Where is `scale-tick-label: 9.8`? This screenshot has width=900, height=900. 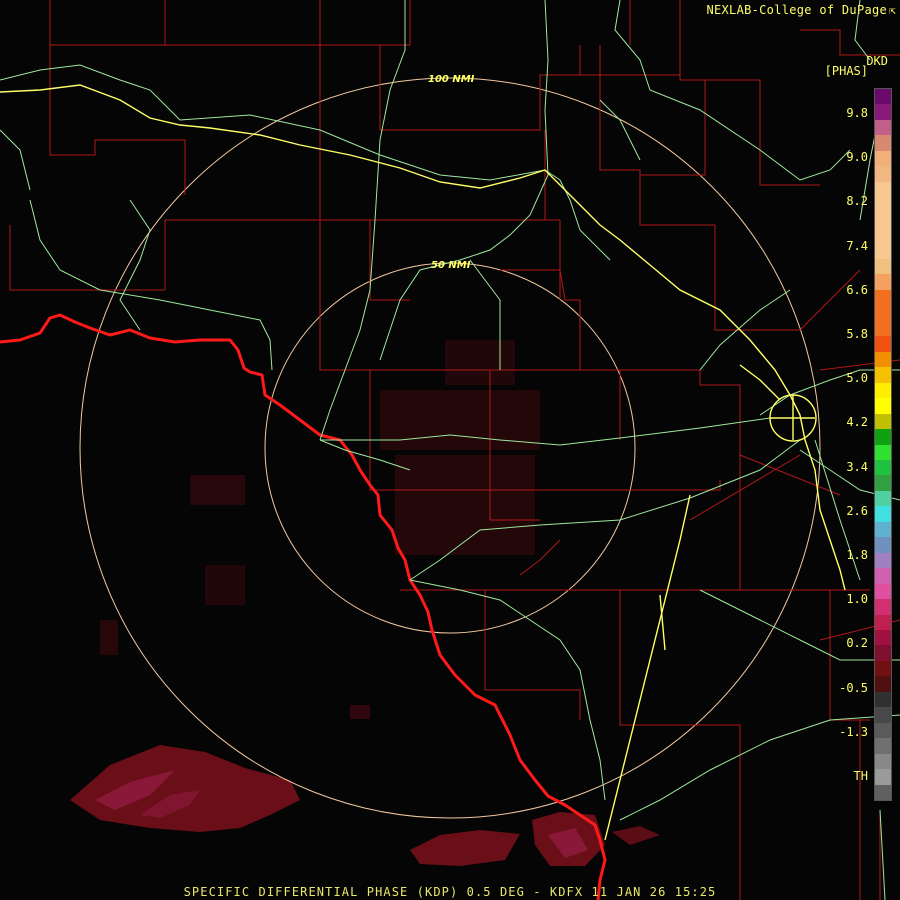 scale-tick-label: 9.8 is located at coordinates (857, 113).